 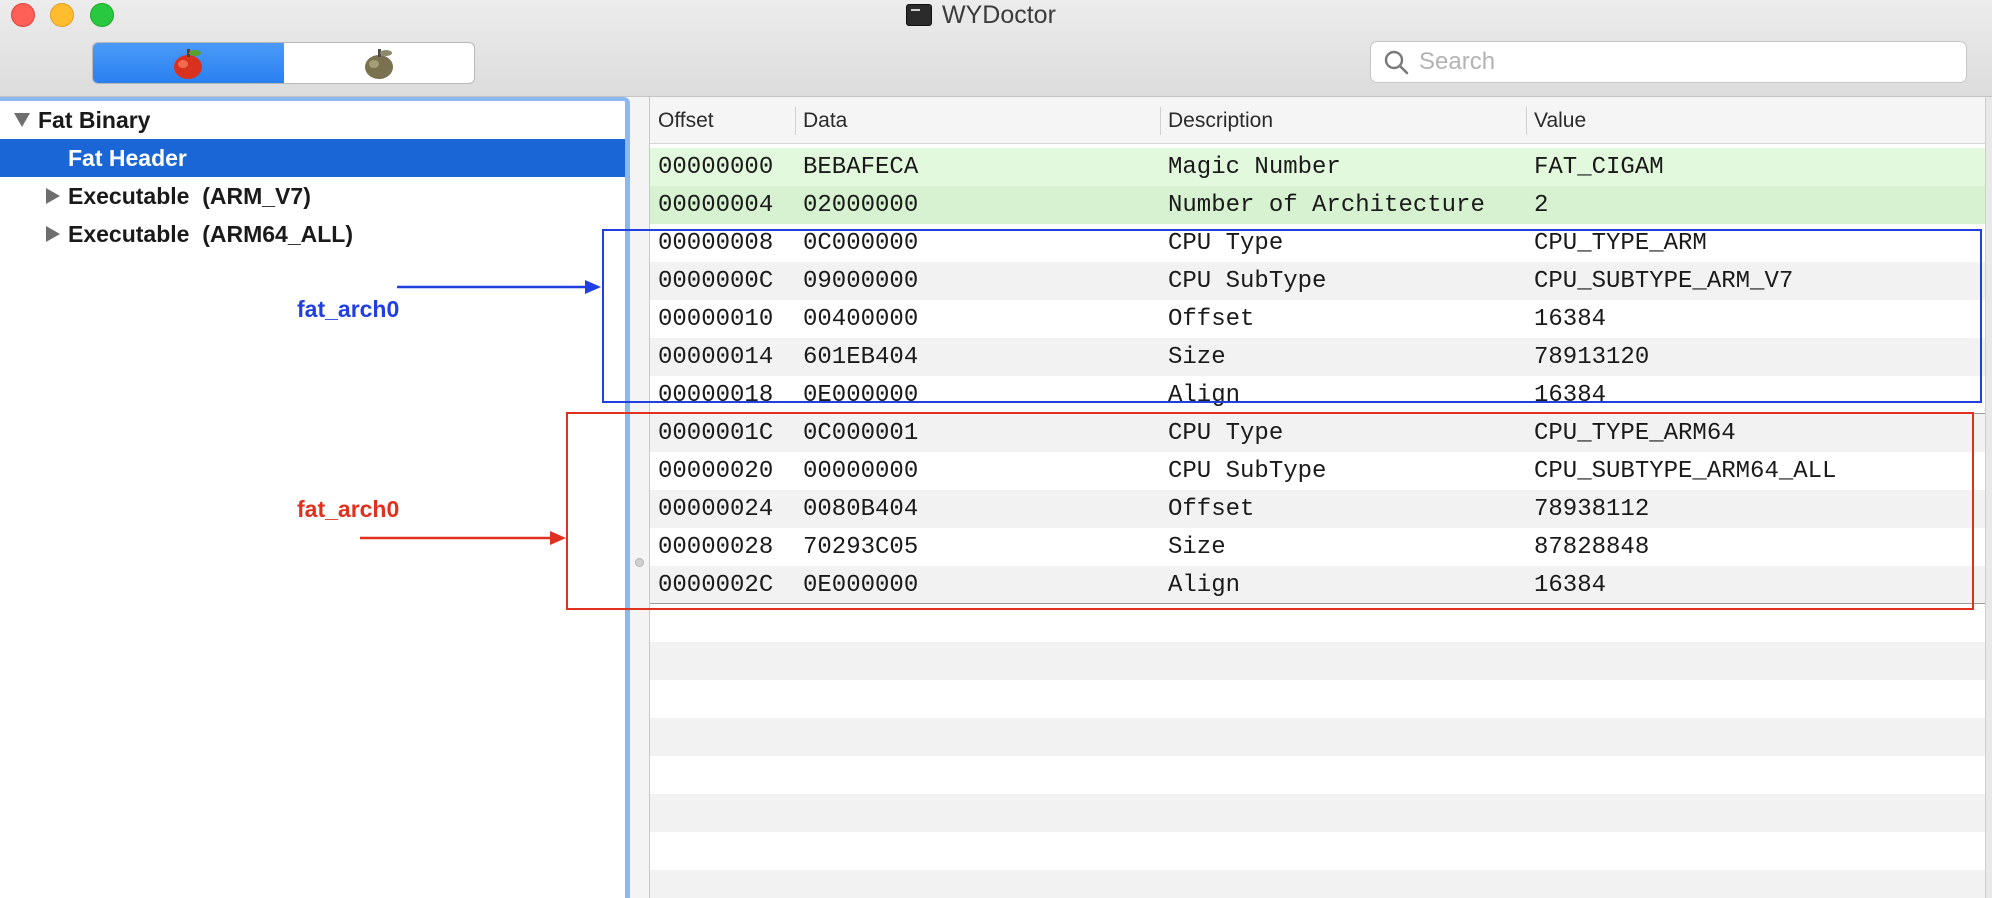 I want to click on cell-description: Magic Number, so click(x=1254, y=167).